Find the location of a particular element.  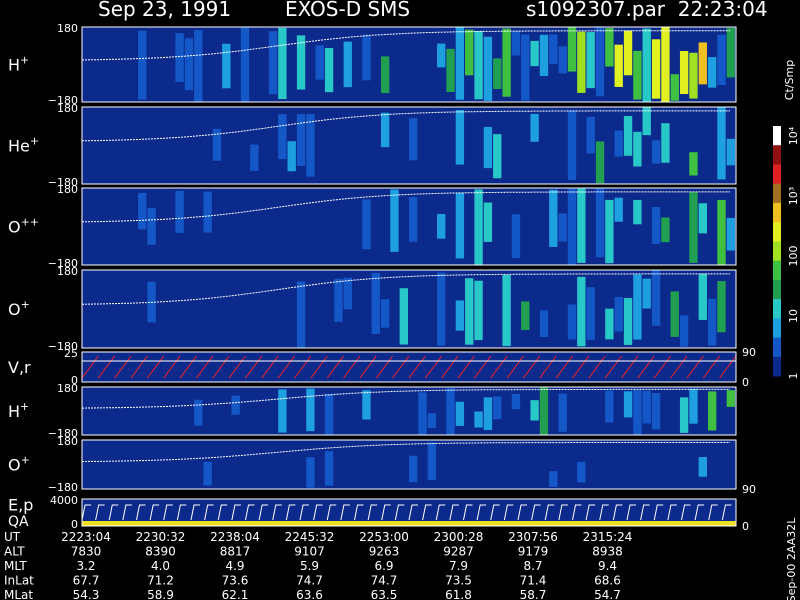

ephemeris-value: 6.9 is located at coordinates (383, 566).